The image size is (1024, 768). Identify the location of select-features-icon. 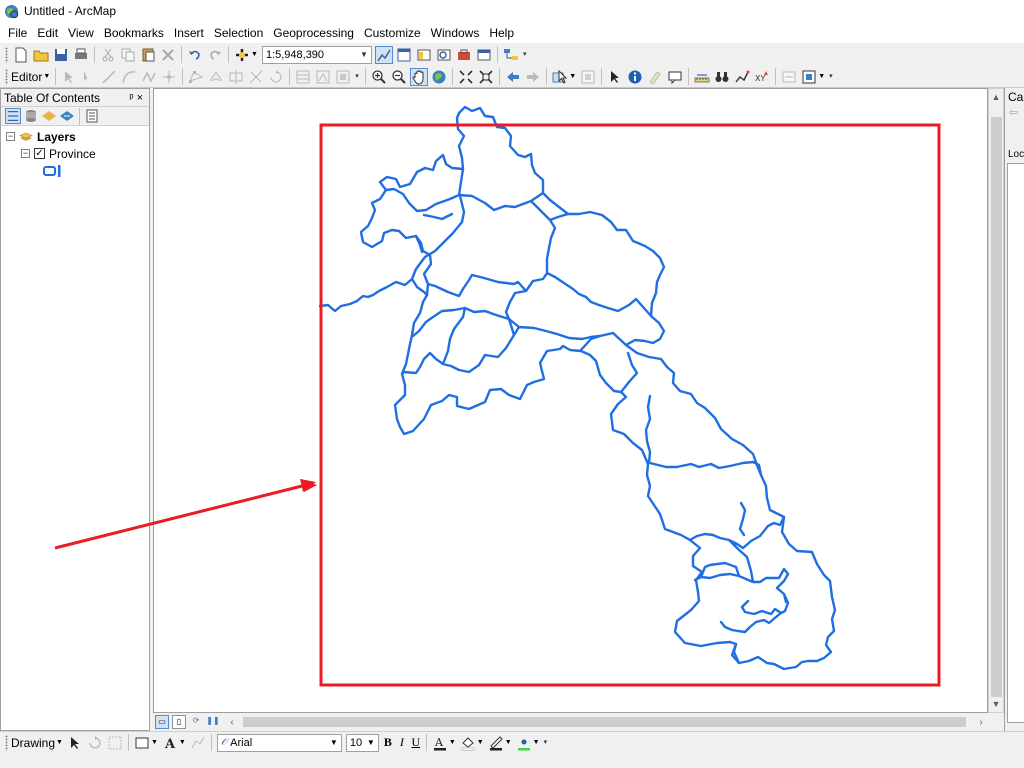
(560, 77).